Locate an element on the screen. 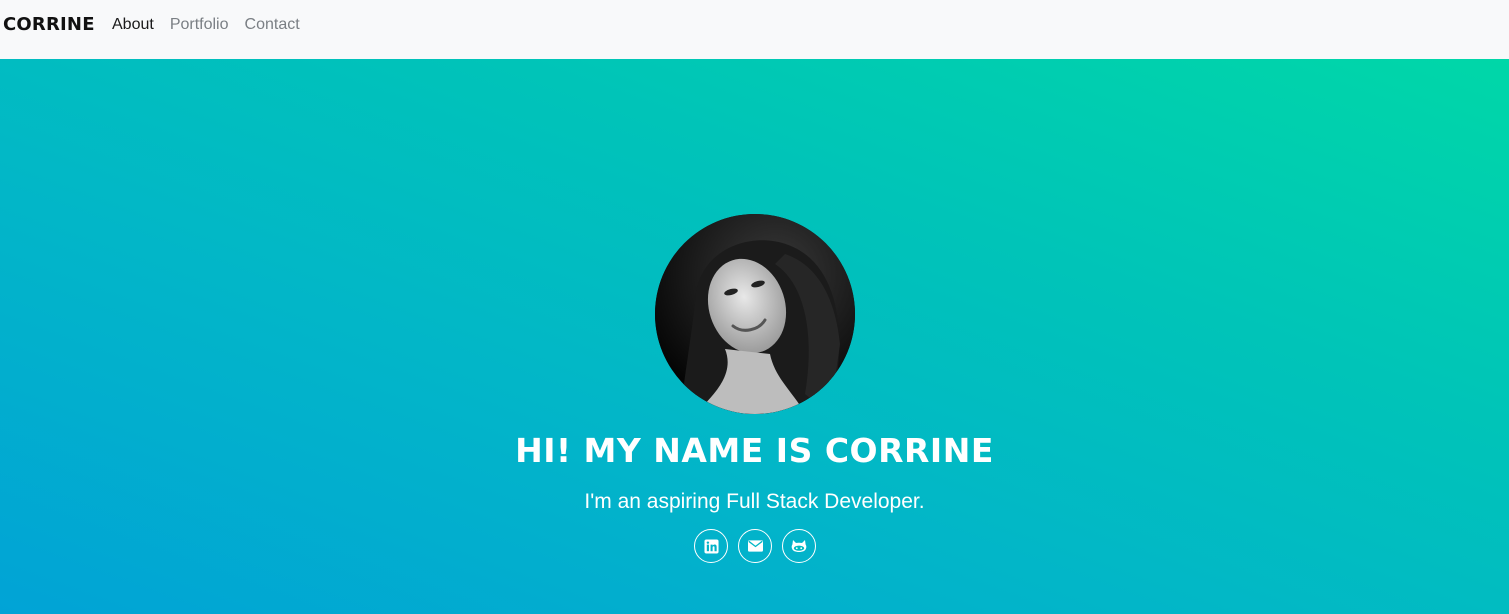  brand-logo: CORRINE is located at coordinates (49, 24).